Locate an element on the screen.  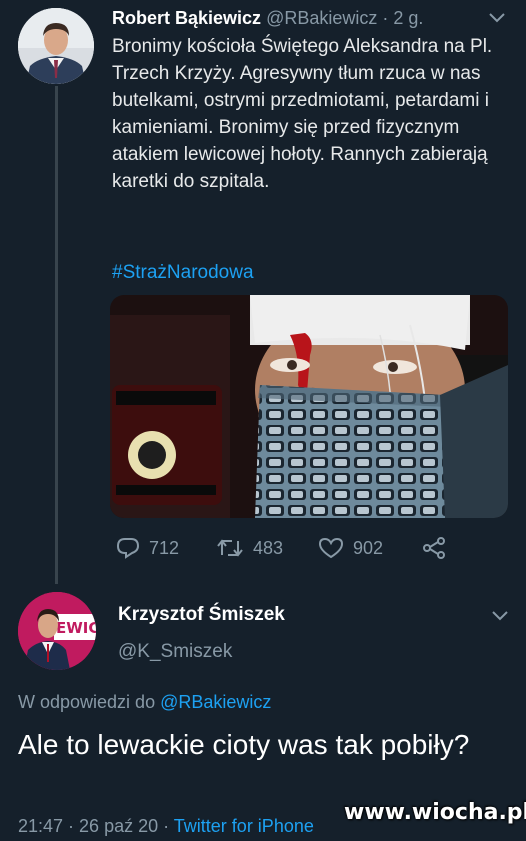
author-handle: @RBakiewicz is located at coordinates (321, 18).